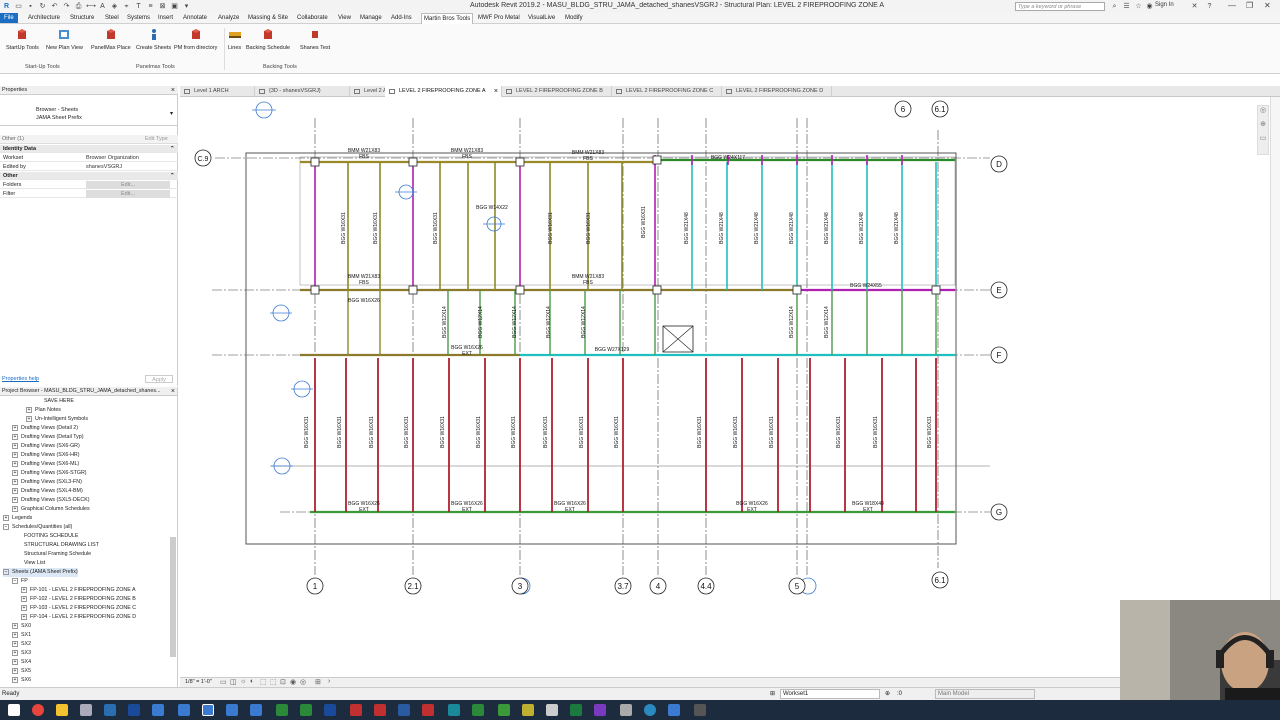  What do you see at coordinates (66, 6) in the screenshot?
I see `redo-icon: ↷` at bounding box center [66, 6].